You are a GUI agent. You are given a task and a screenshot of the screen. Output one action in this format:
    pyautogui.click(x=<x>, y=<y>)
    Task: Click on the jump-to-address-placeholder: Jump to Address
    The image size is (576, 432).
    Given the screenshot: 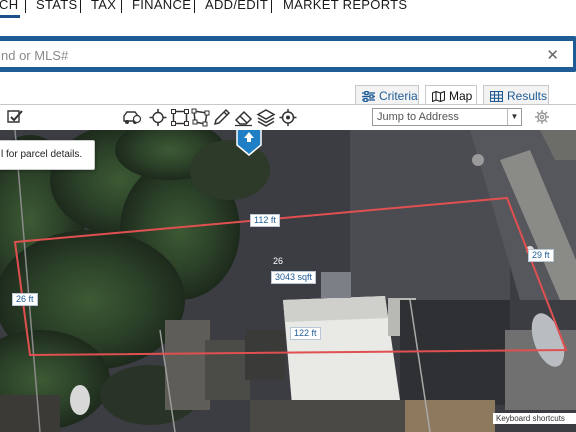 What is the action you would take?
    pyautogui.click(x=418, y=117)
    